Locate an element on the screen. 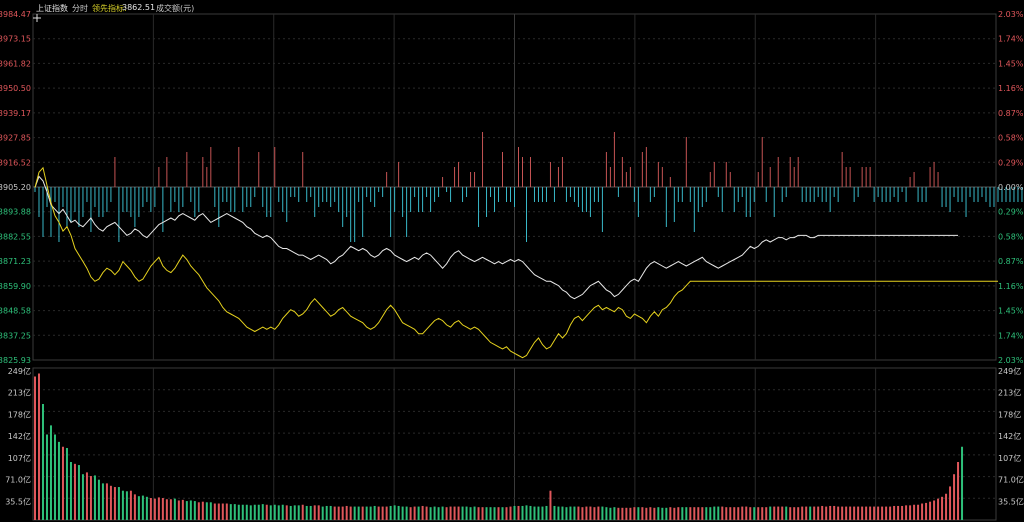  price-tick-label: 3973.15 is located at coordinates (15, 39).